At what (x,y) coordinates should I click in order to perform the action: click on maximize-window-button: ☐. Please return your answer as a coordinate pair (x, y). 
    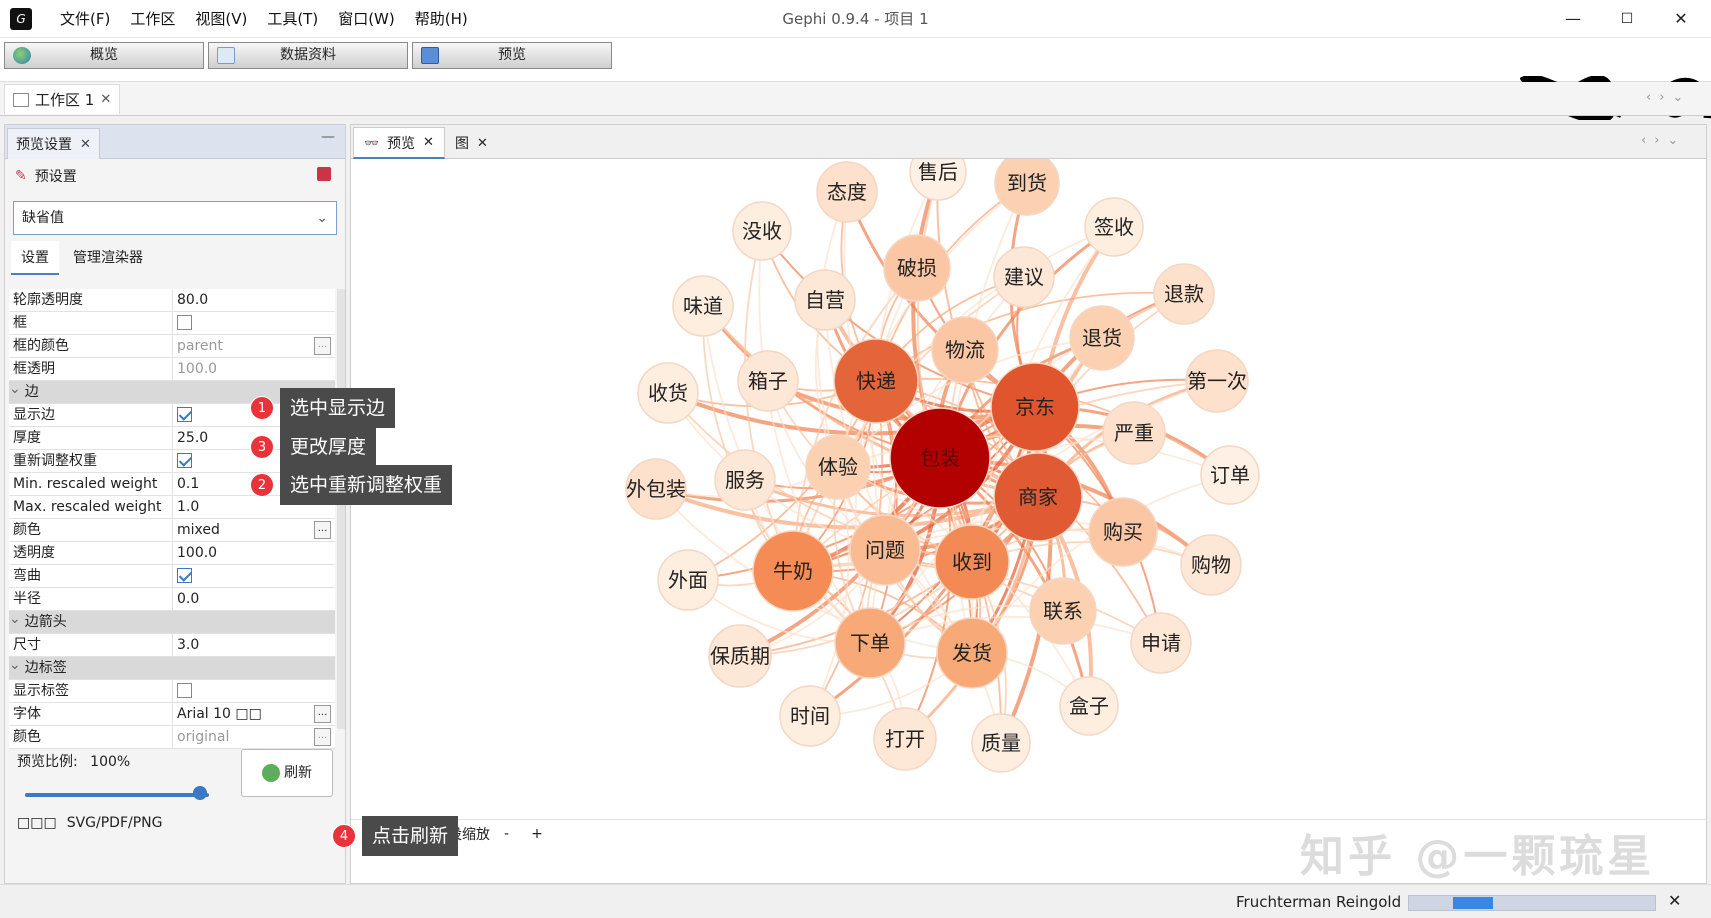
    Looking at the image, I should click on (1627, 19).